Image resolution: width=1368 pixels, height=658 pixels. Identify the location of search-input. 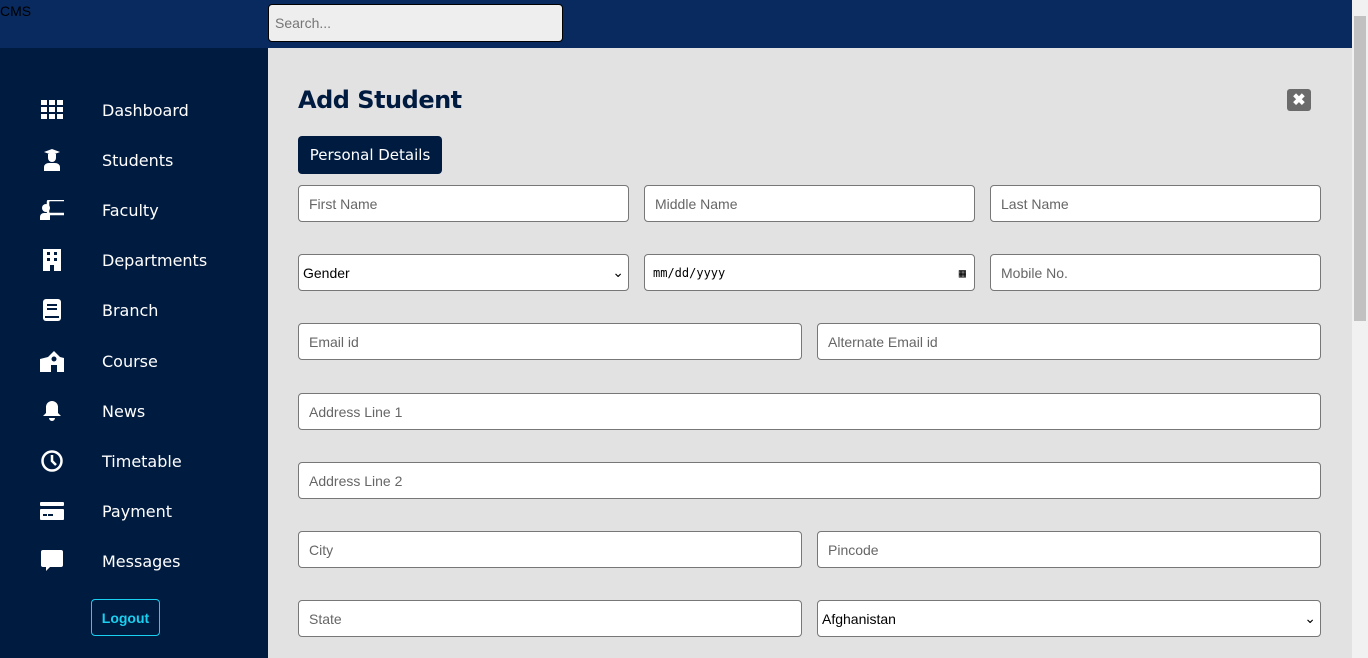
(415, 23).